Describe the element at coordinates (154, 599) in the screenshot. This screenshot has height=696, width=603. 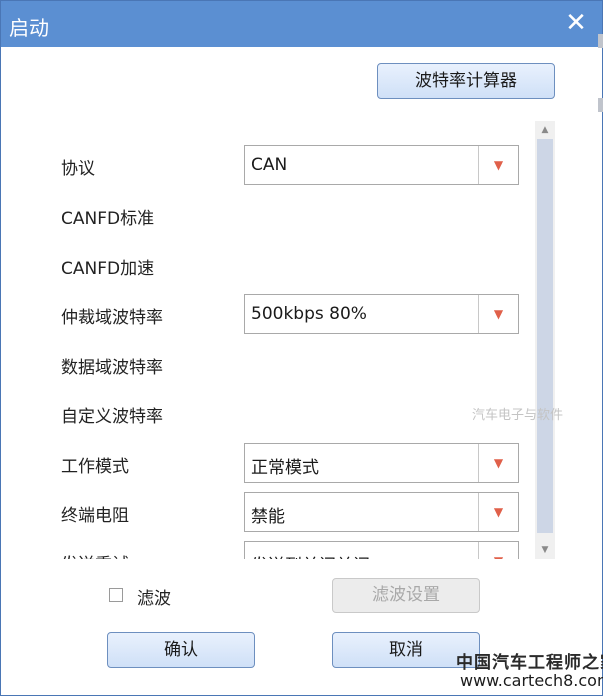
I see `filter-label: 滤波` at that location.